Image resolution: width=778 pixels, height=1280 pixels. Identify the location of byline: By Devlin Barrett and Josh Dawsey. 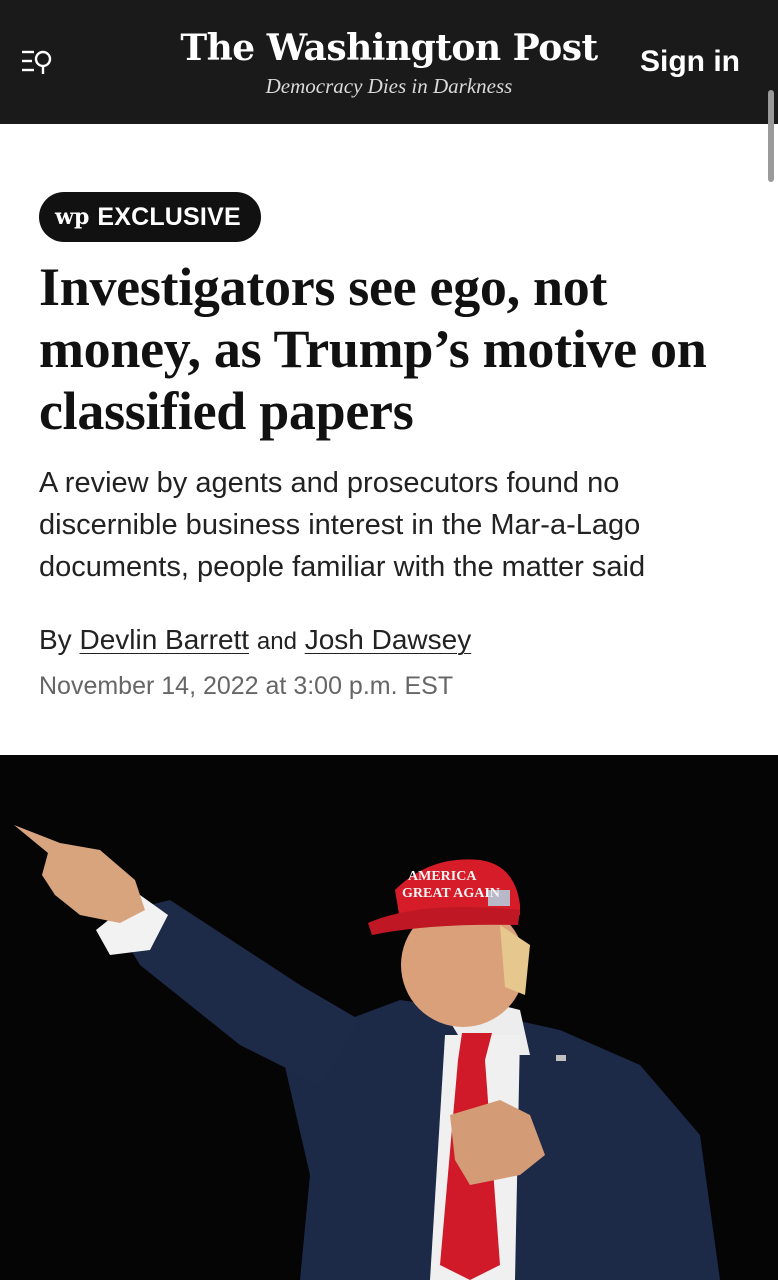
(255, 641).